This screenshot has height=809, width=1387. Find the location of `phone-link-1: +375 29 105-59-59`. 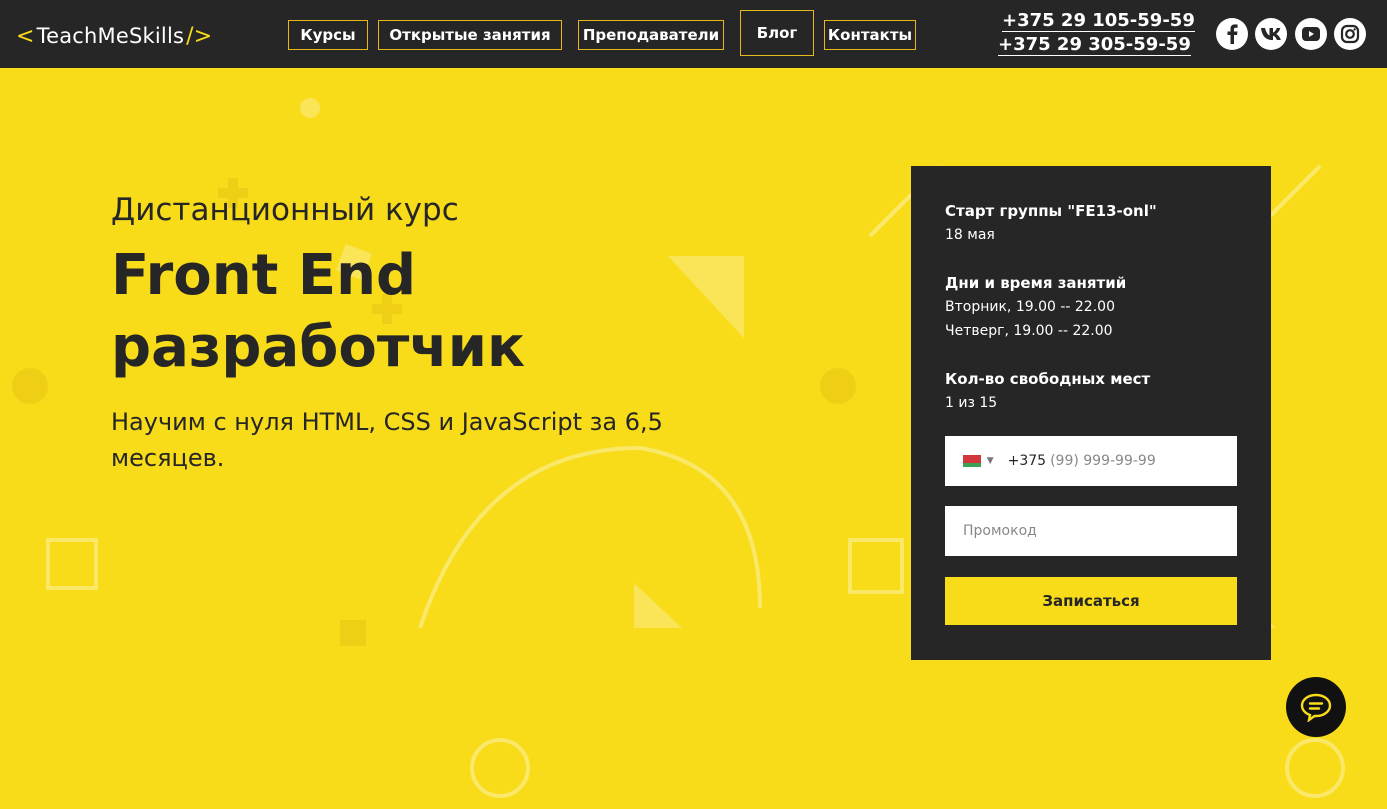

phone-link-1: +375 29 105-59-59 is located at coordinates (1098, 21).